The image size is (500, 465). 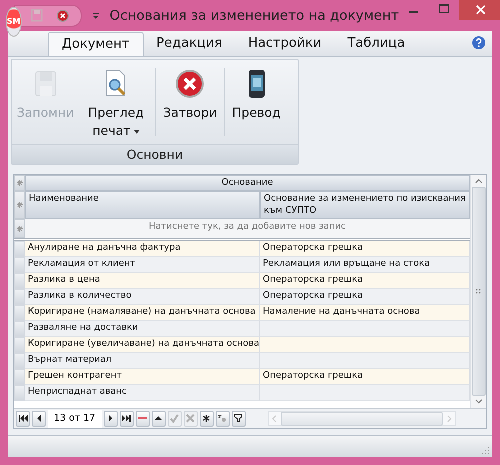 What do you see at coordinates (256, 102) in the screenshot?
I see `ribbon-button: Превод` at bounding box center [256, 102].